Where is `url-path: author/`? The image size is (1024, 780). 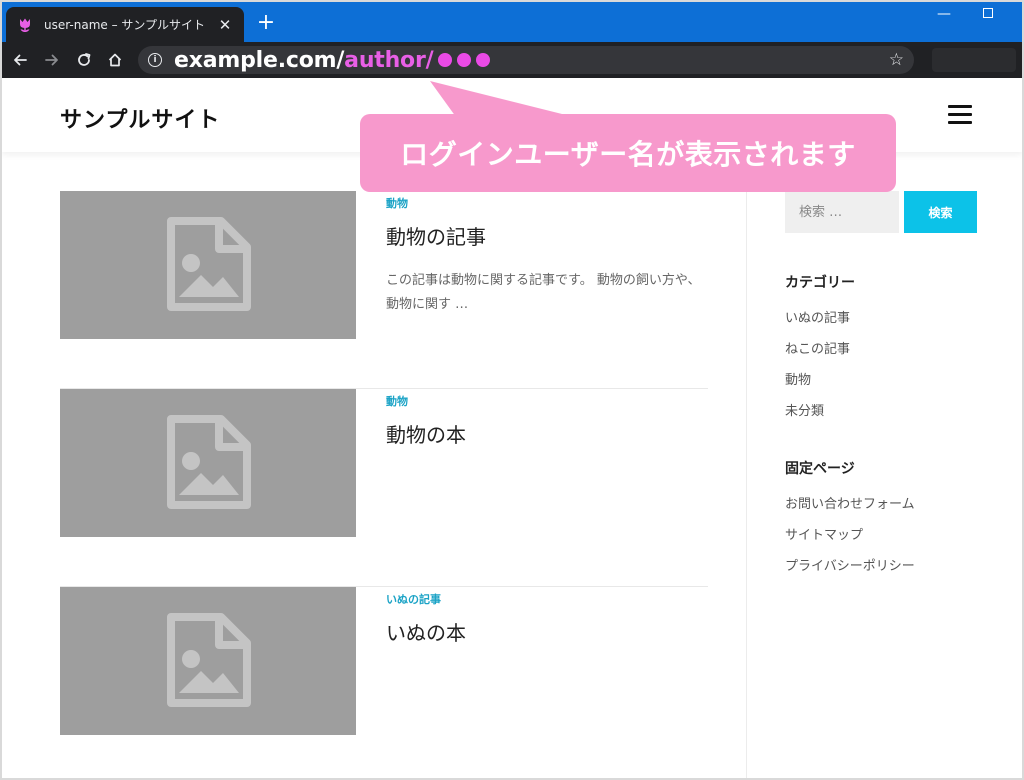
url-path: author/ is located at coordinates (389, 60).